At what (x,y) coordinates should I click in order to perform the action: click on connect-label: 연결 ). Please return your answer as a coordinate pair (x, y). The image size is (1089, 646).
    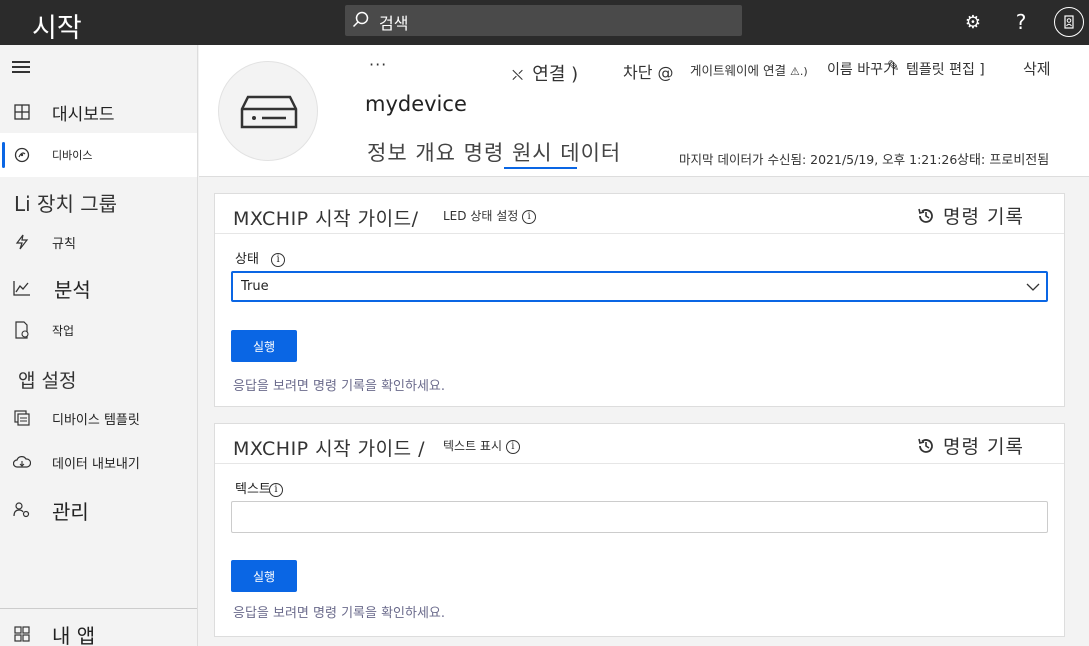
    Looking at the image, I should click on (555, 74).